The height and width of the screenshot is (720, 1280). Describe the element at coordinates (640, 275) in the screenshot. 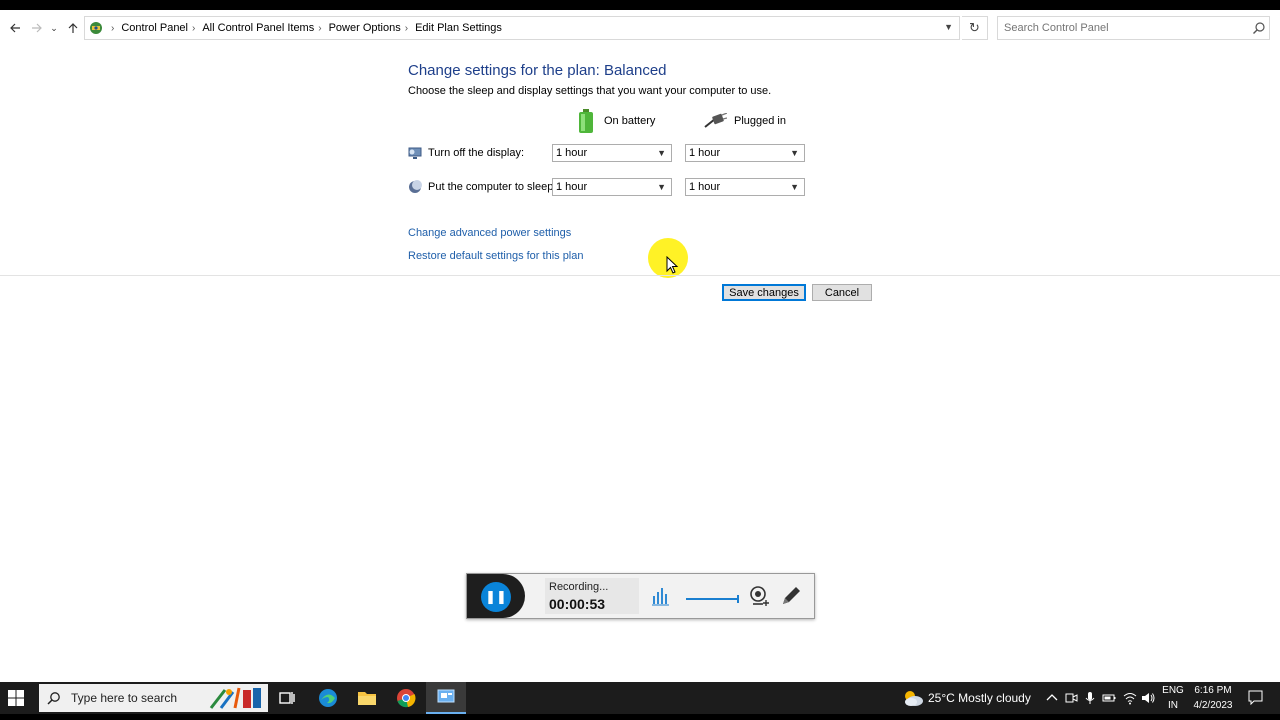

I see `button-bar-divider` at that location.